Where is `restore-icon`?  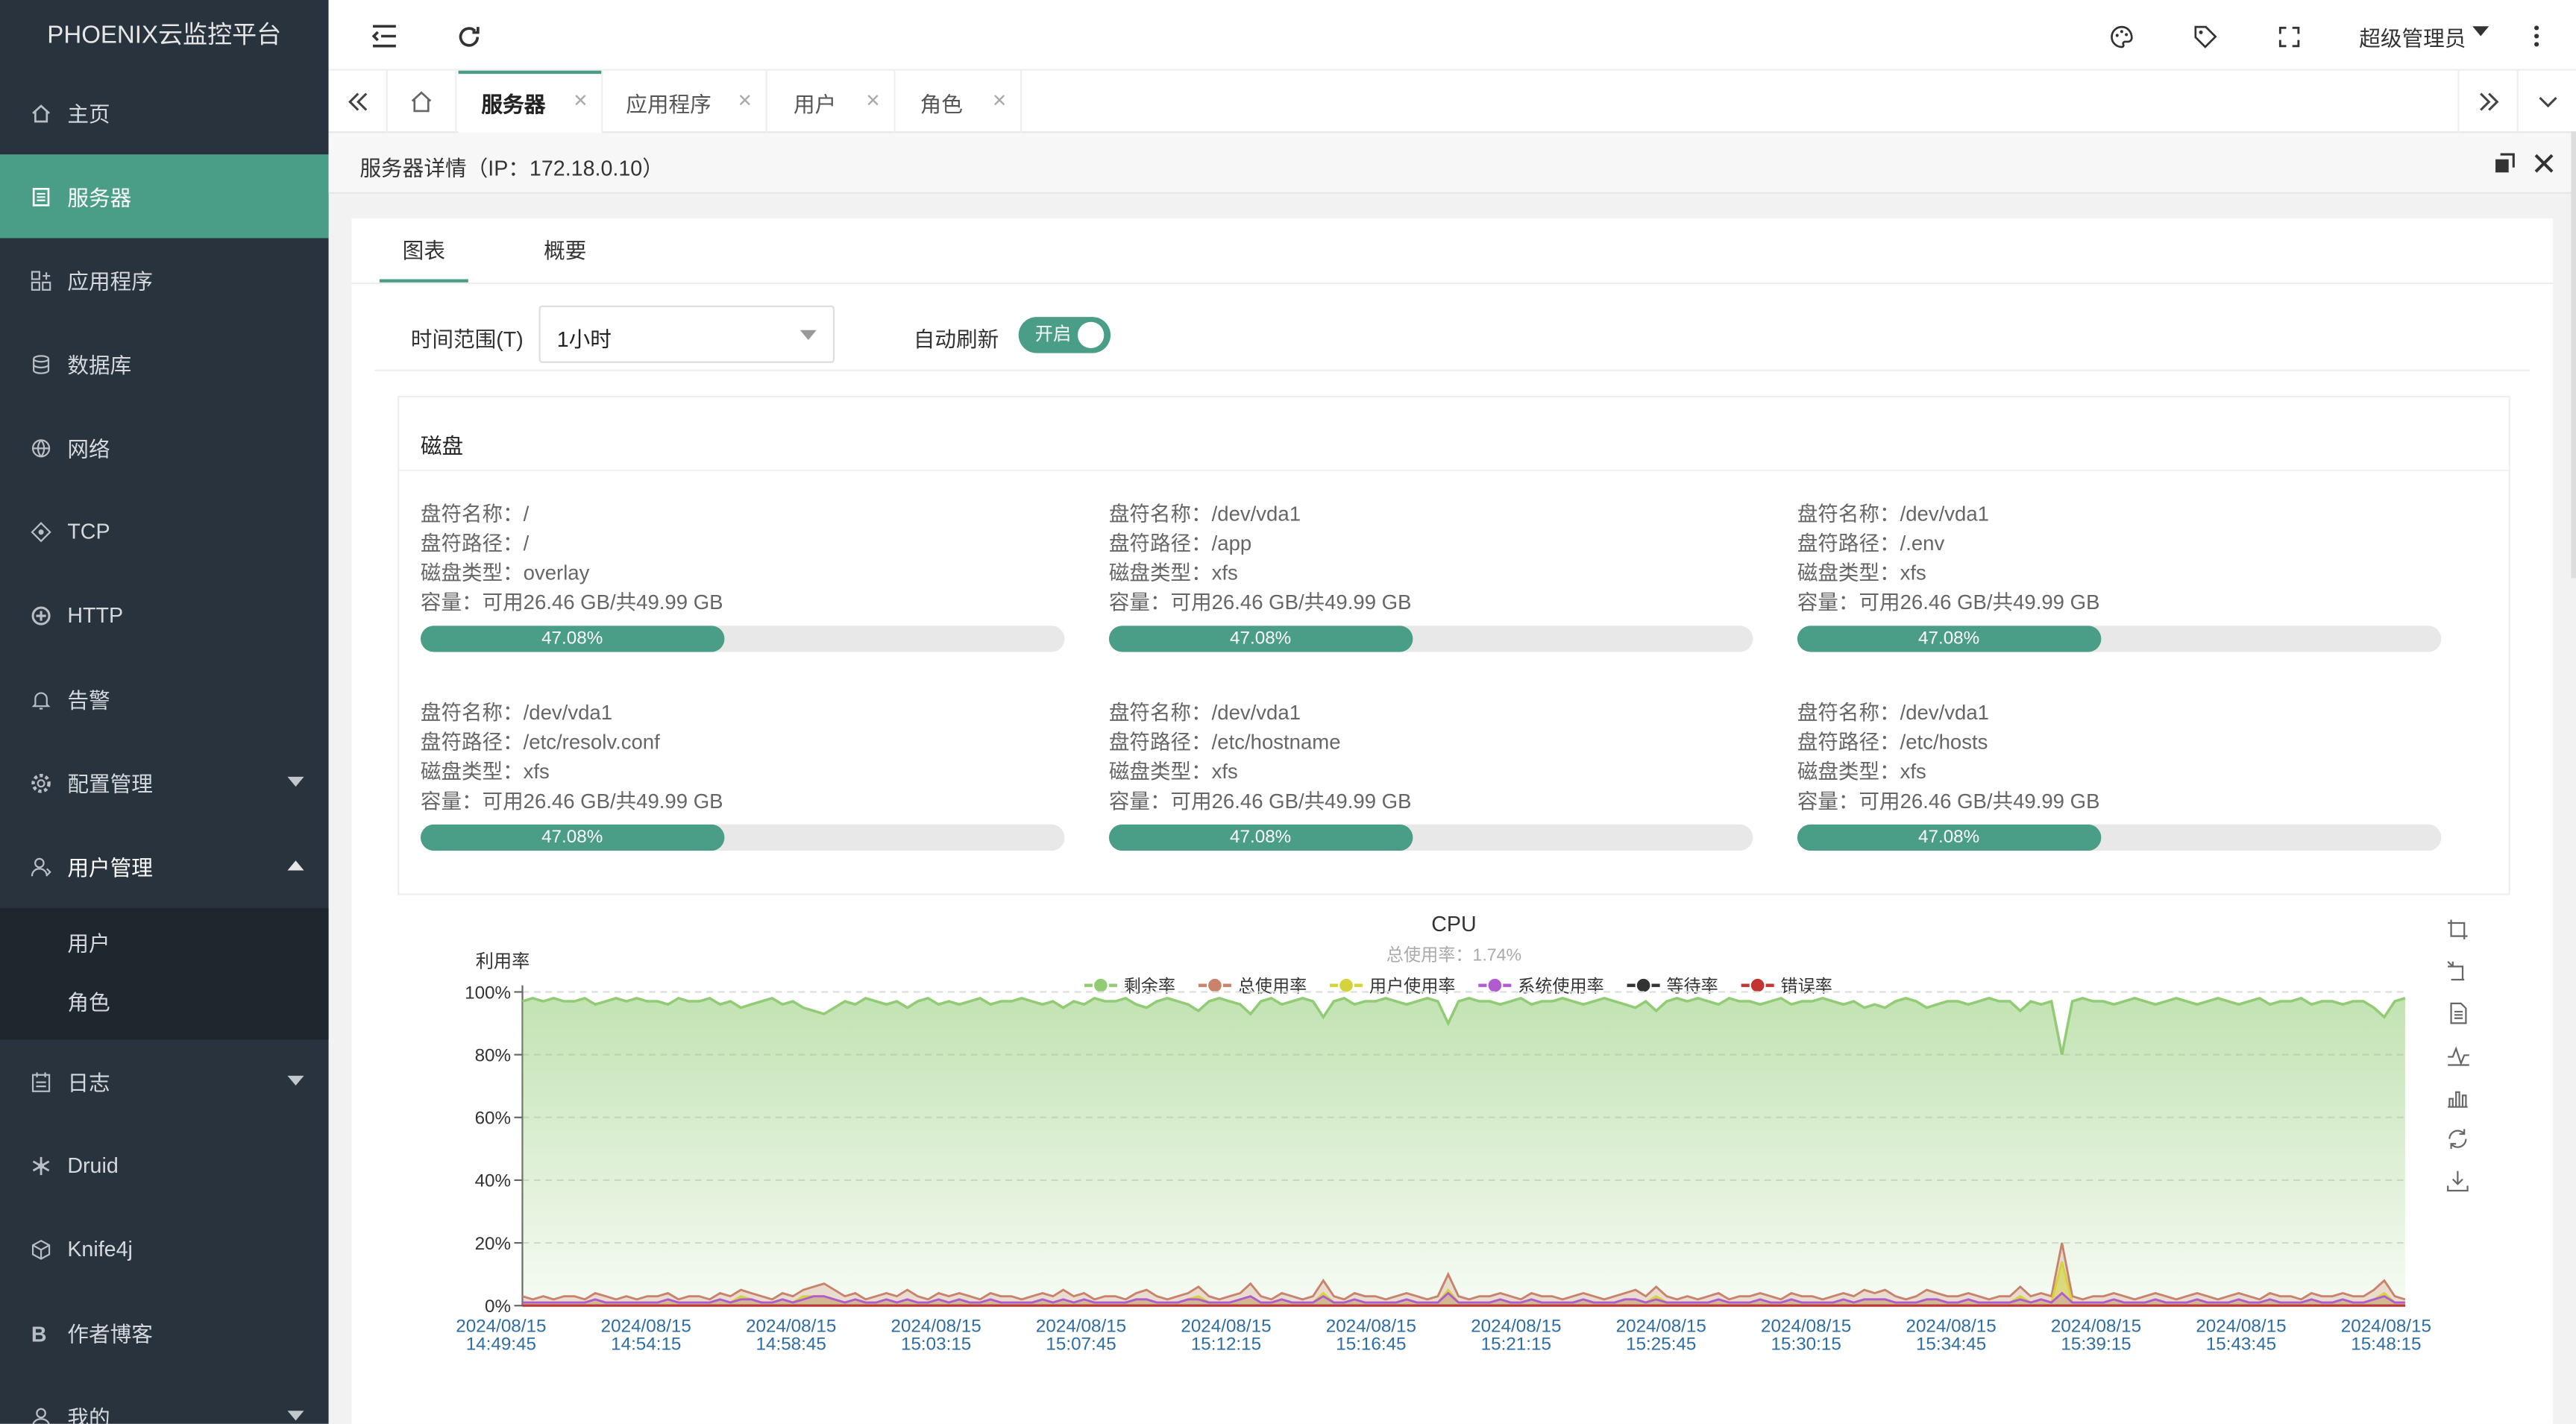 restore-icon is located at coordinates (2458, 1139).